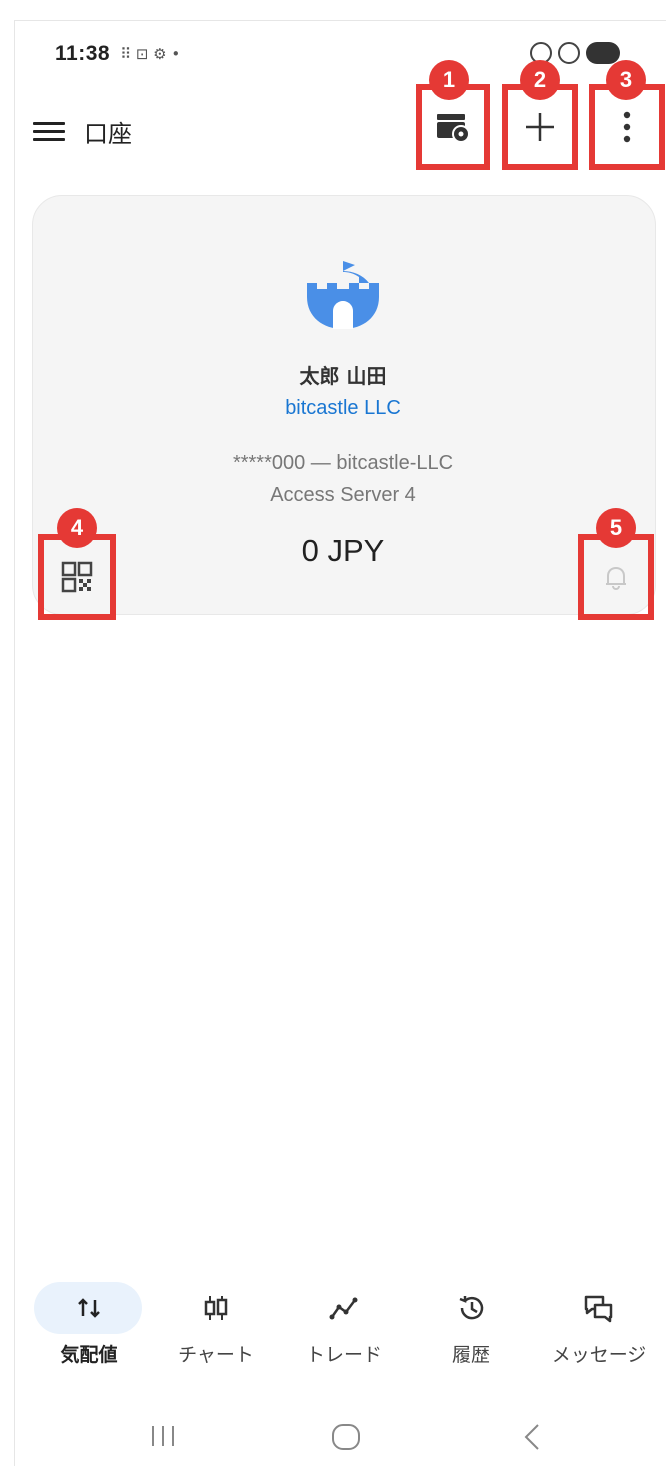 The image size is (666, 1466). What do you see at coordinates (599, 1355) in the screenshot?
I see `tab-messages-label: メッセージ` at bounding box center [599, 1355].